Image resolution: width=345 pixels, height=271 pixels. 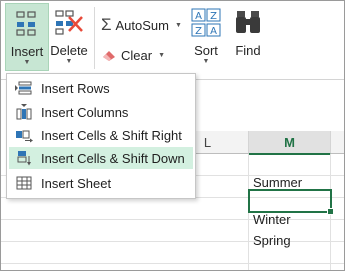 What do you see at coordinates (24, 183) in the screenshot?
I see `insert-sheet-icon` at bounding box center [24, 183].